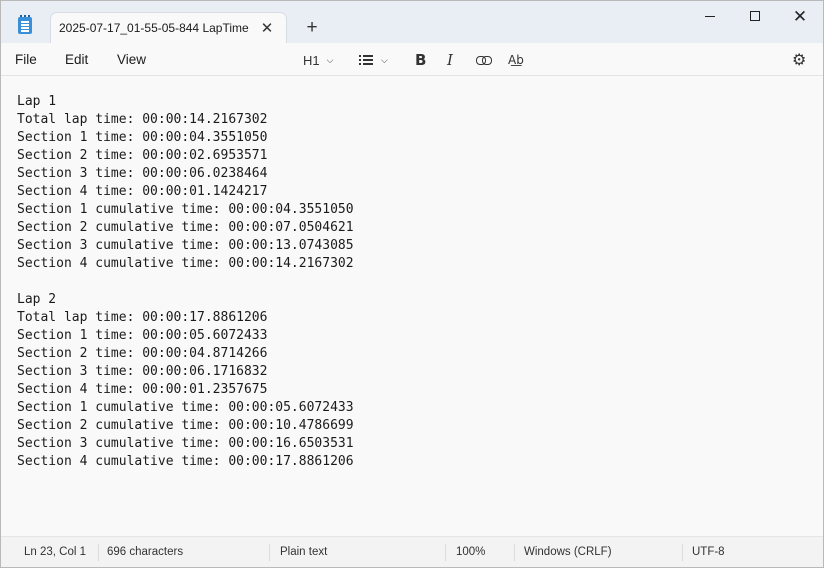 The width and height of the screenshot is (824, 568). Describe the element at coordinates (142, 137) in the screenshot. I see `text-line: Section 1 time: 00:00:04.3551050` at that location.